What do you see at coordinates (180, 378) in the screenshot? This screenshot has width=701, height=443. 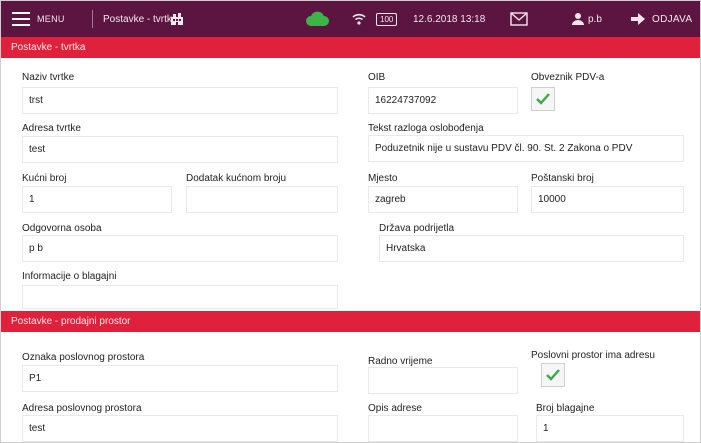 I see `oznaka-input: P1` at bounding box center [180, 378].